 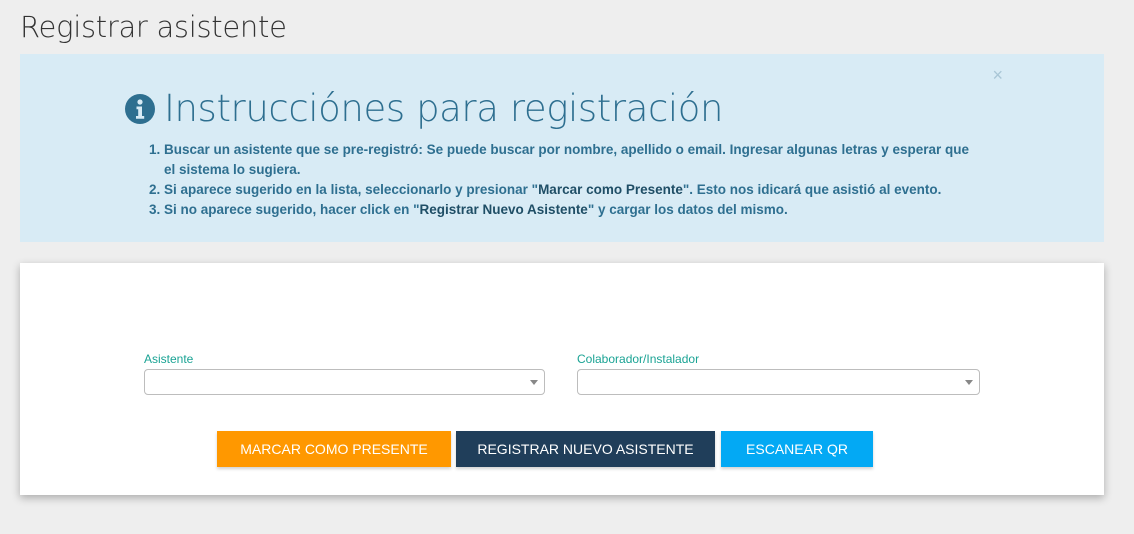 What do you see at coordinates (444, 108) in the screenshot?
I see `alert-heading-text: Instrucciónes para registración` at bounding box center [444, 108].